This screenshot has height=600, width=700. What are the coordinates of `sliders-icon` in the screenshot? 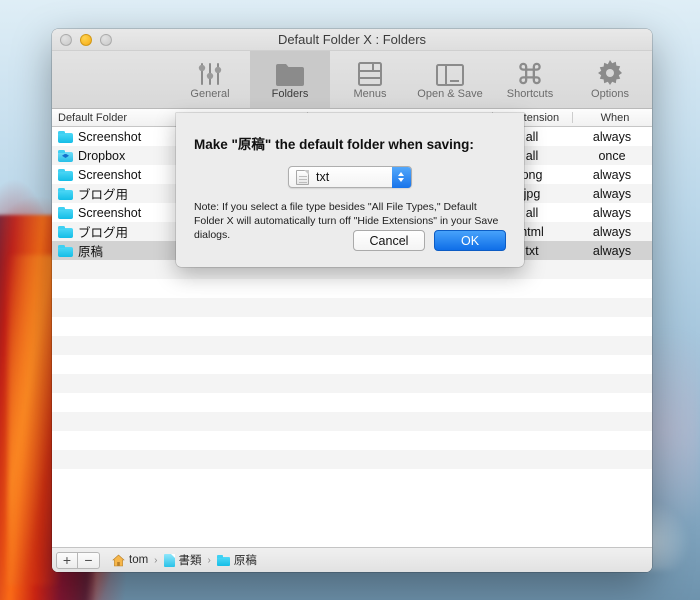 It's located at (210, 73).